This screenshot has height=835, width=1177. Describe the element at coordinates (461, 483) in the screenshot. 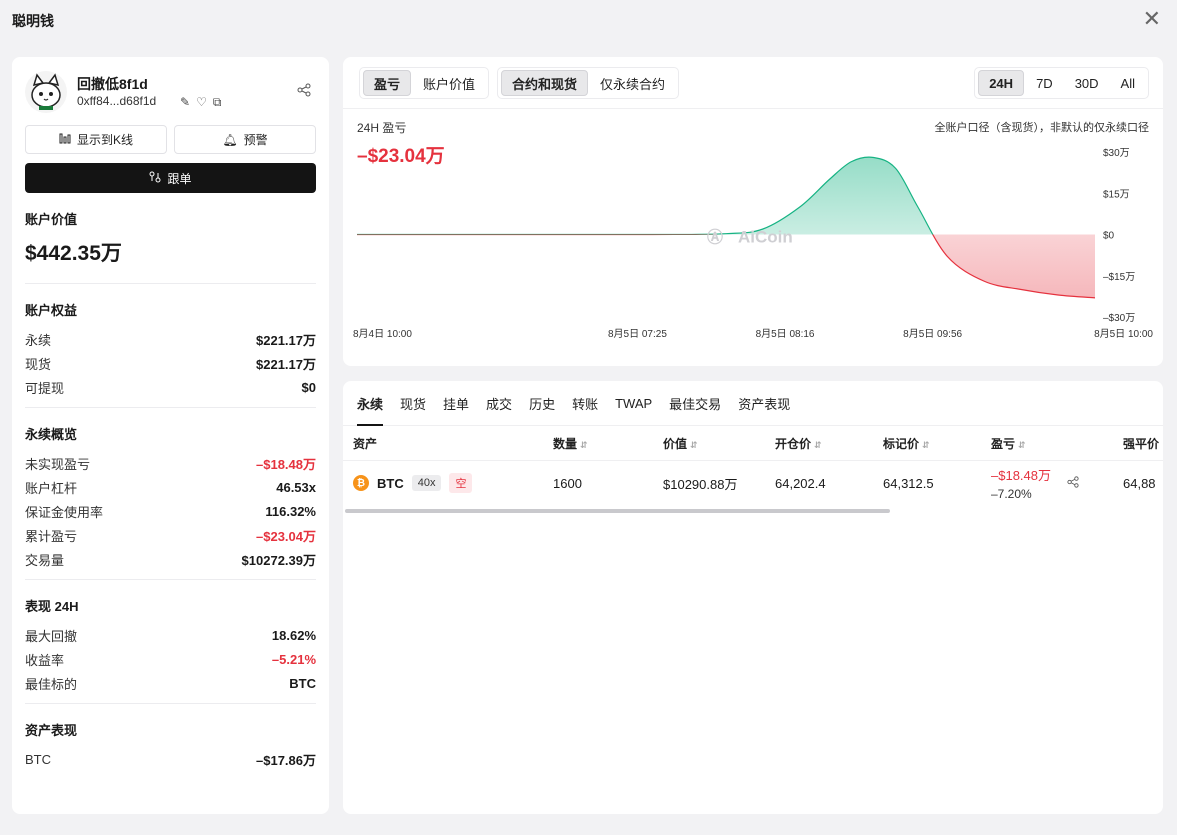

I see `side-badge: 空` at that location.